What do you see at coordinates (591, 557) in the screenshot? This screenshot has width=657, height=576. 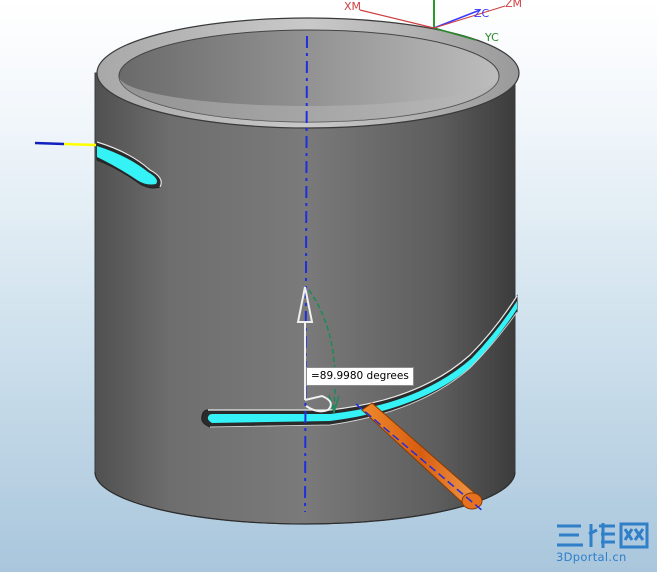 I see `watermark-text: 3Dportal.cn` at bounding box center [591, 557].